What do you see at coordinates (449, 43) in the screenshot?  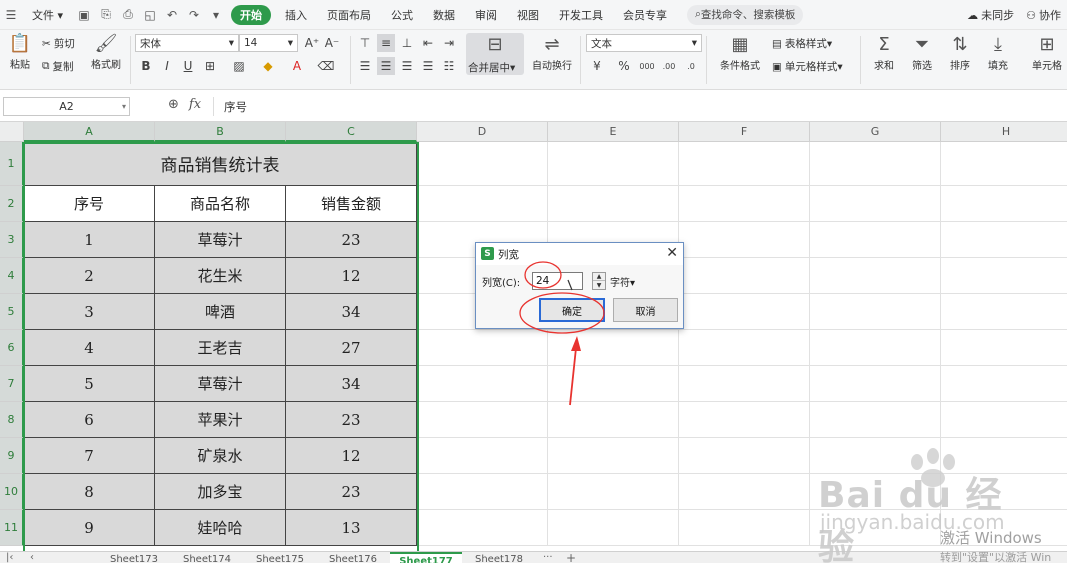 I see `indent-increase-icon: ⇥` at bounding box center [449, 43].